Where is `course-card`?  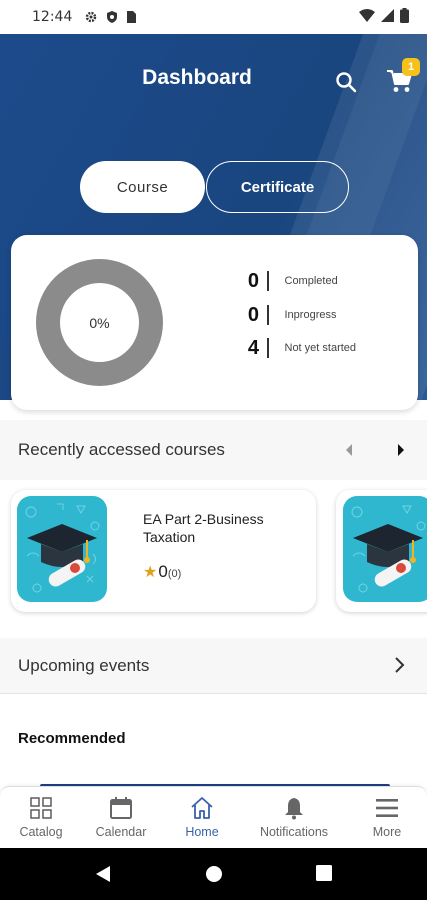
course-card is located at coordinates (381, 551).